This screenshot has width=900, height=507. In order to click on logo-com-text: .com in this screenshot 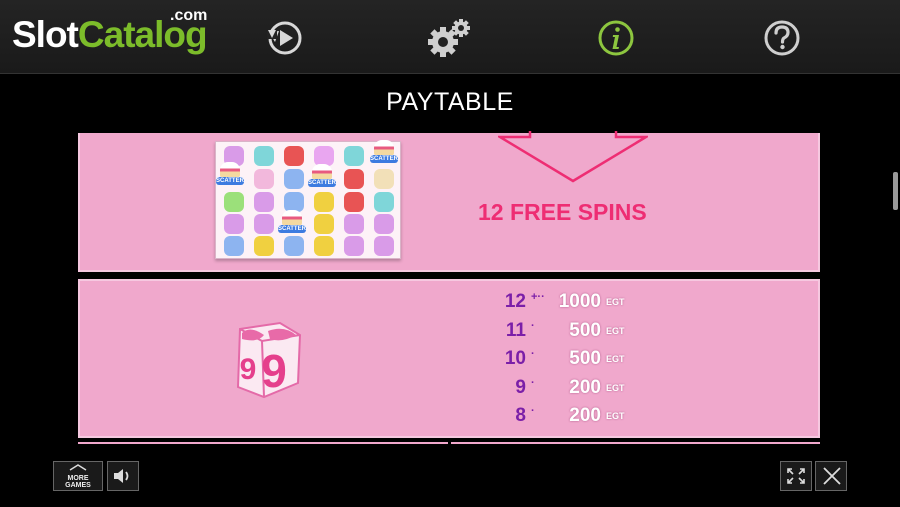, I will do `click(189, 15)`.